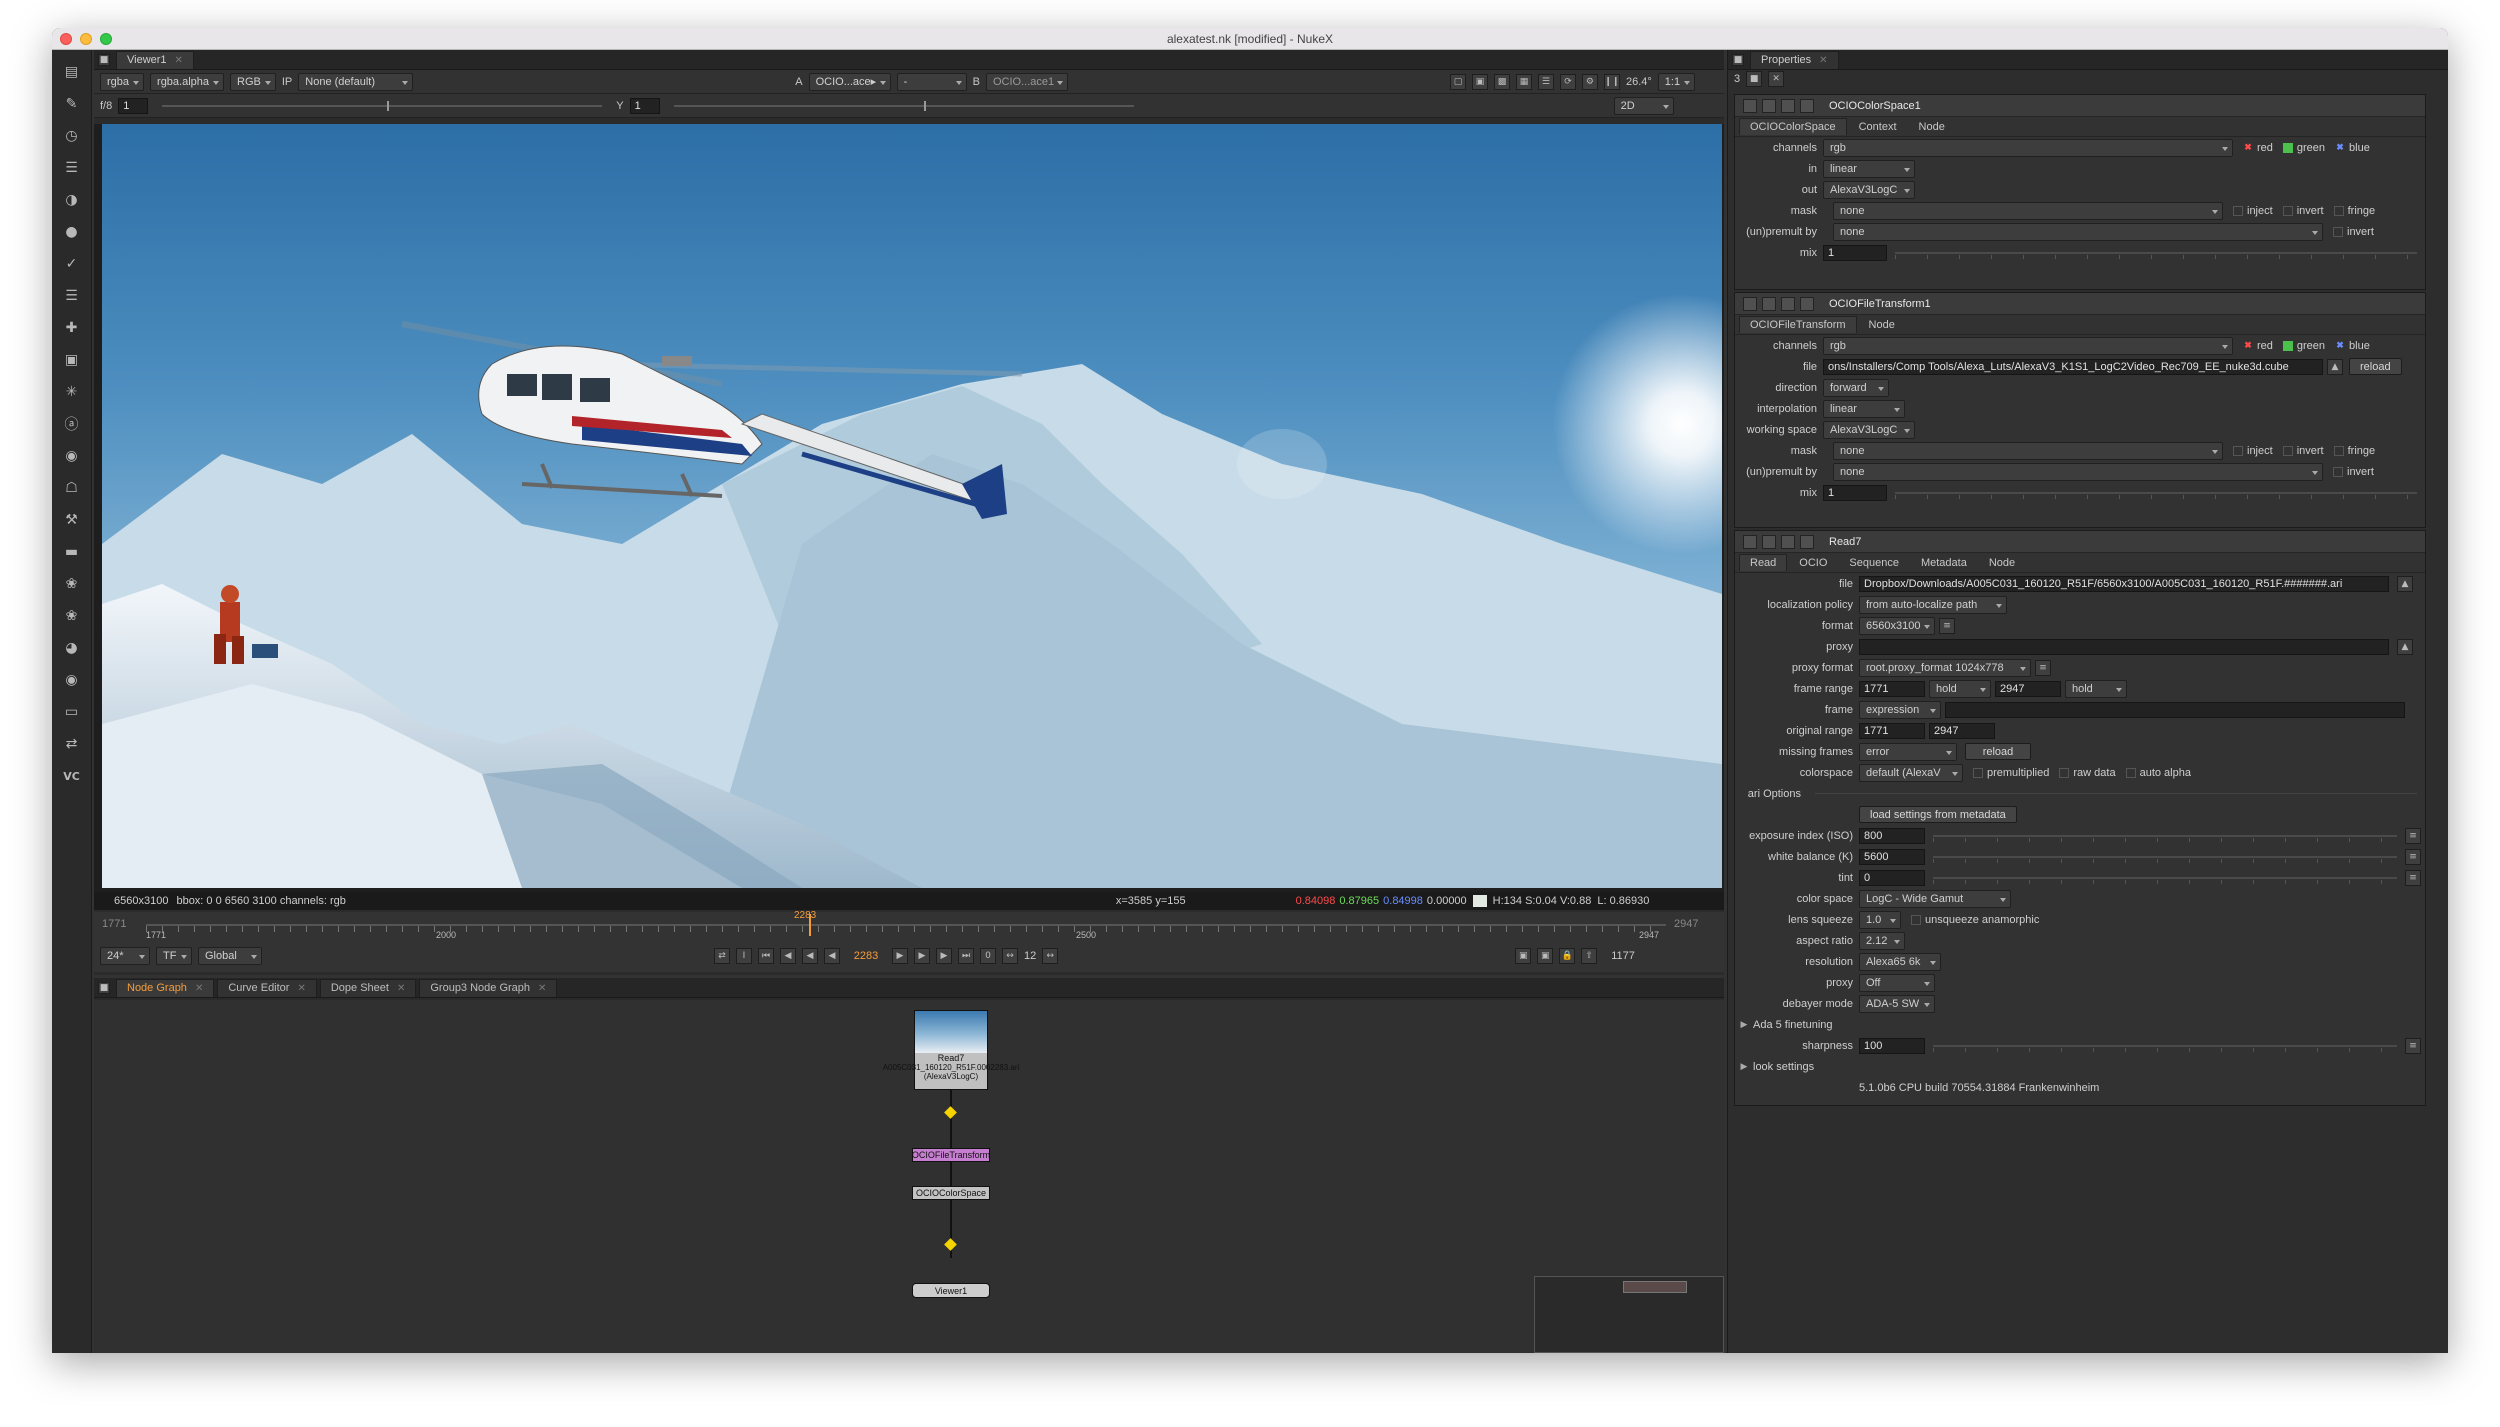 This screenshot has width=2500, height=1427. I want to click on prev-key-icon: ◀, so click(788, 956).